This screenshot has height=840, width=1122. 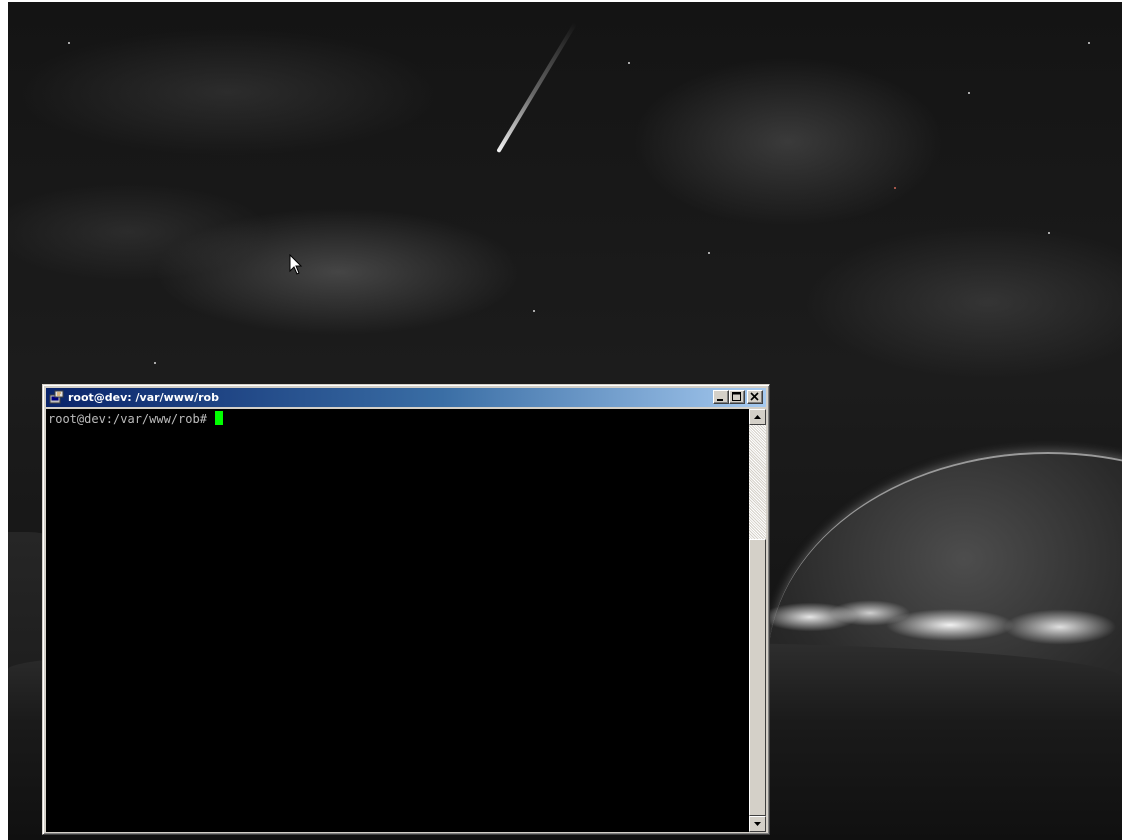 What do you see at coordinates (57, 397) in the screenshot?
I see `putty-icon` at bounding box center [57, 397].